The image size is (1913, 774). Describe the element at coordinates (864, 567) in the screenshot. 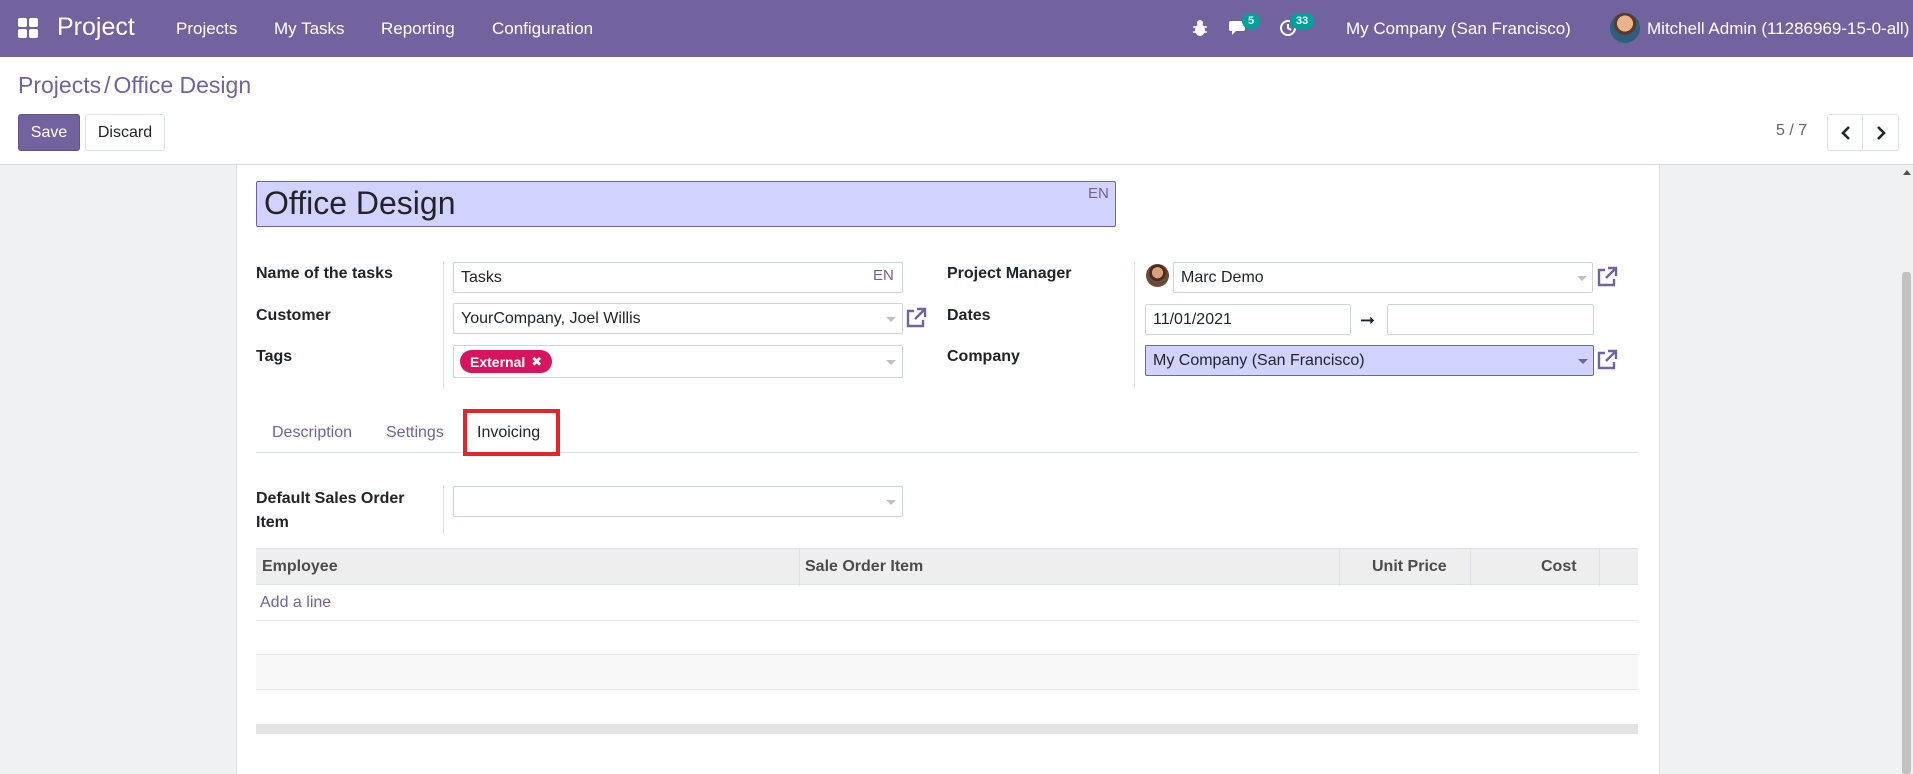

I see `column-sale-order-item: Sale Order Item` at that location.